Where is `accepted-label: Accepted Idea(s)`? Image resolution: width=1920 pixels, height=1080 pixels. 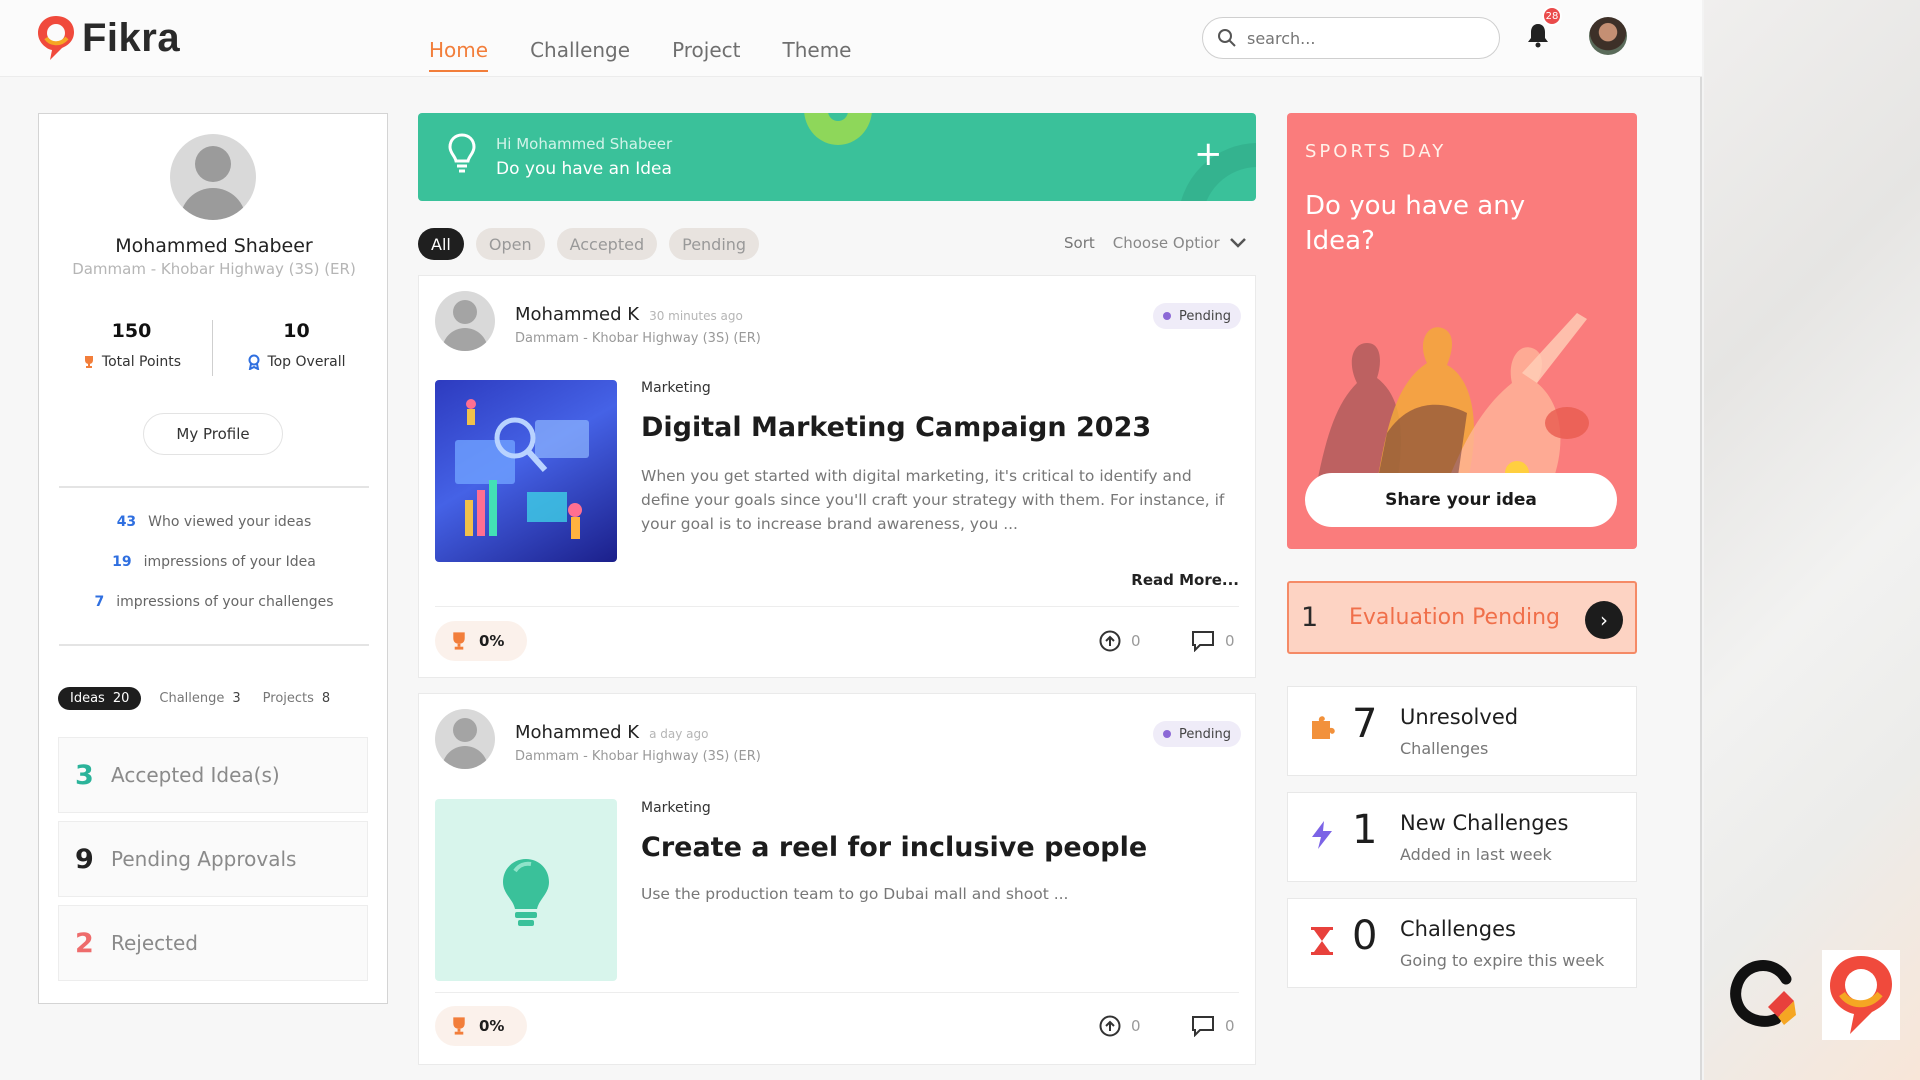
accepted-label: Accepted Idea(s) is located at coordinates (195, 775).